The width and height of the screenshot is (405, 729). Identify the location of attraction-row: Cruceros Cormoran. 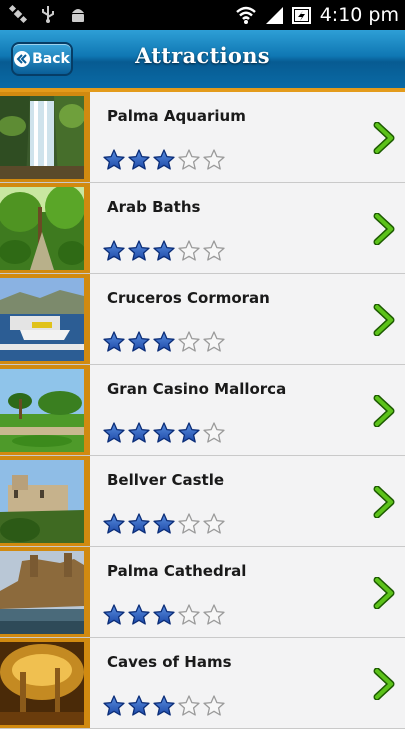
(202, 319).